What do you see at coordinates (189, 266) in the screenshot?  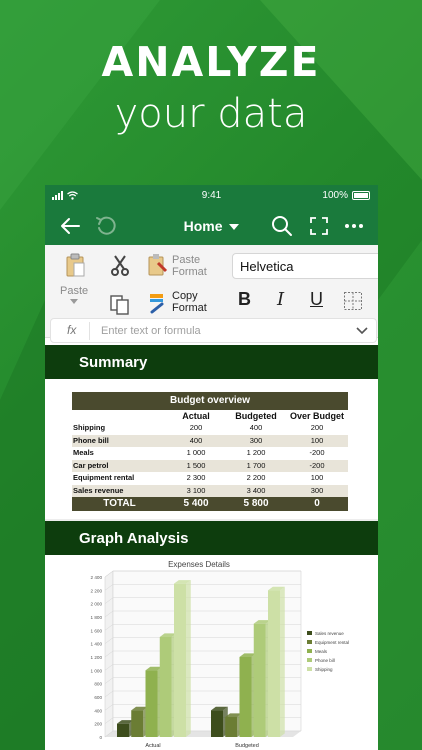 I see `paste-format-button: Paste Format` at bounding box center [189, 266].